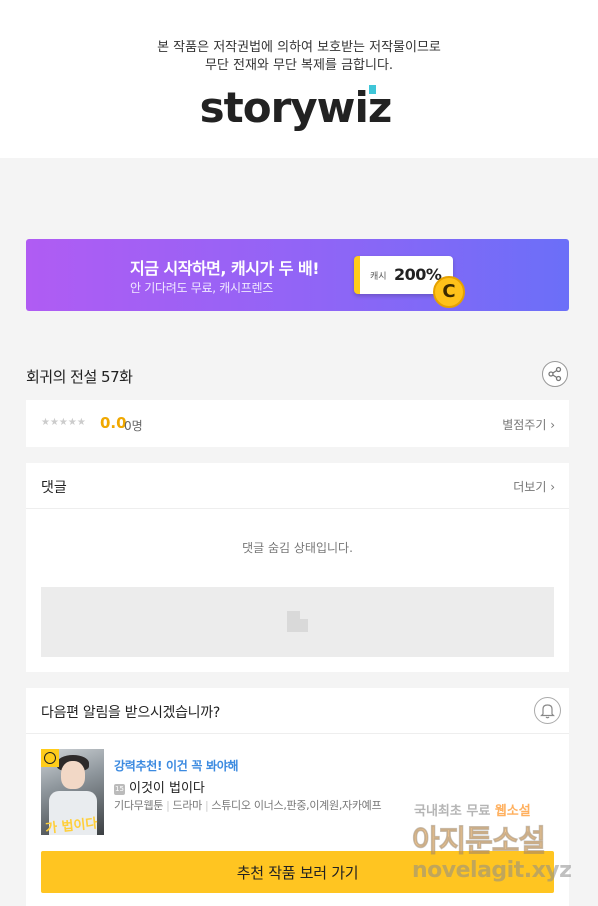 The image size is (598, 906). What do you see at coordinates (201, 288) in the screenshot?
I see `banner-subtitle: 안 기다려도 무료, 캐시프렌즈` at bounding box center [201, 288].